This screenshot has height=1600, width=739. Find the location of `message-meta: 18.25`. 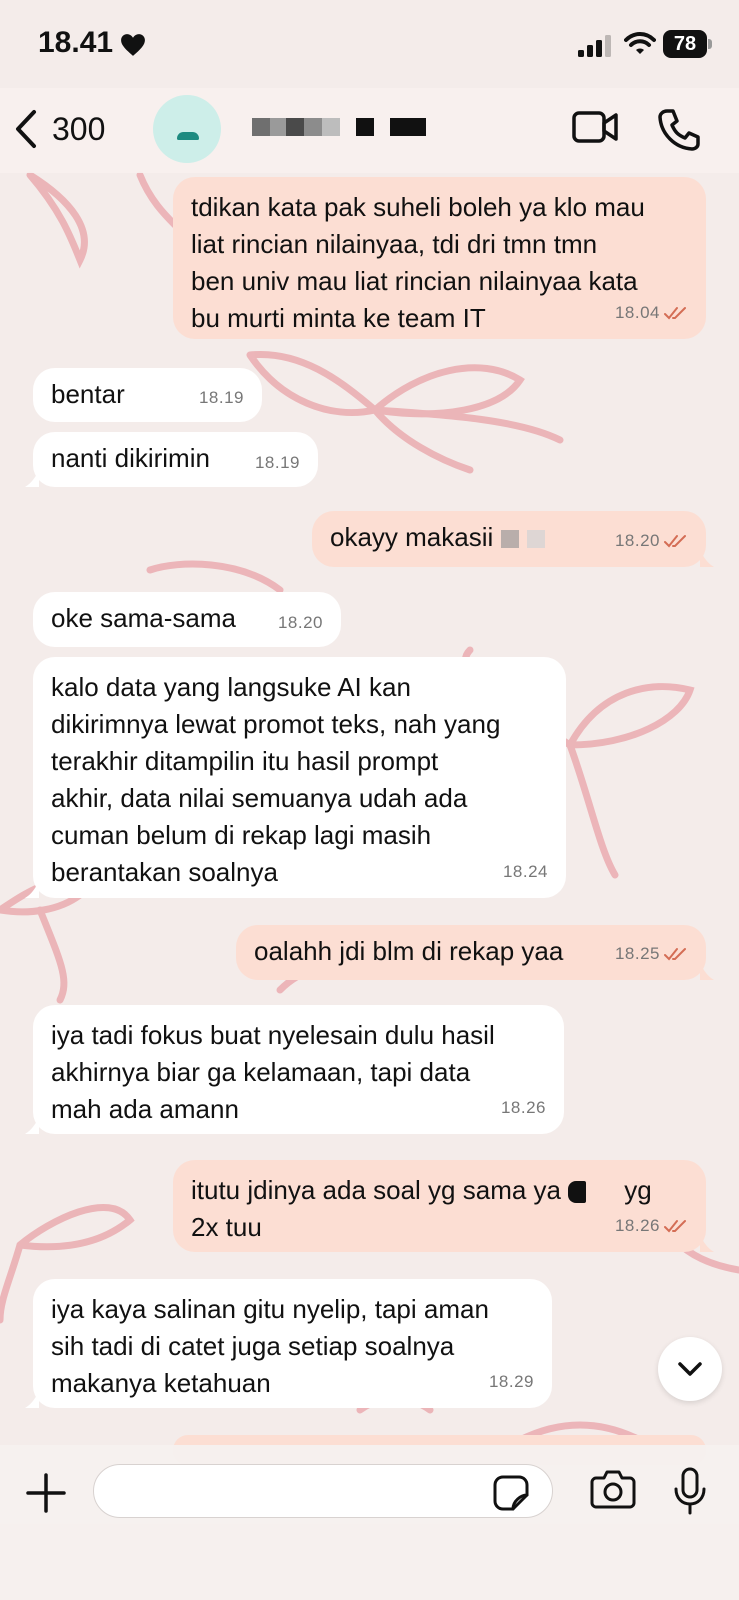

message-meta: 18.25 is located at coordinates (651, 953).